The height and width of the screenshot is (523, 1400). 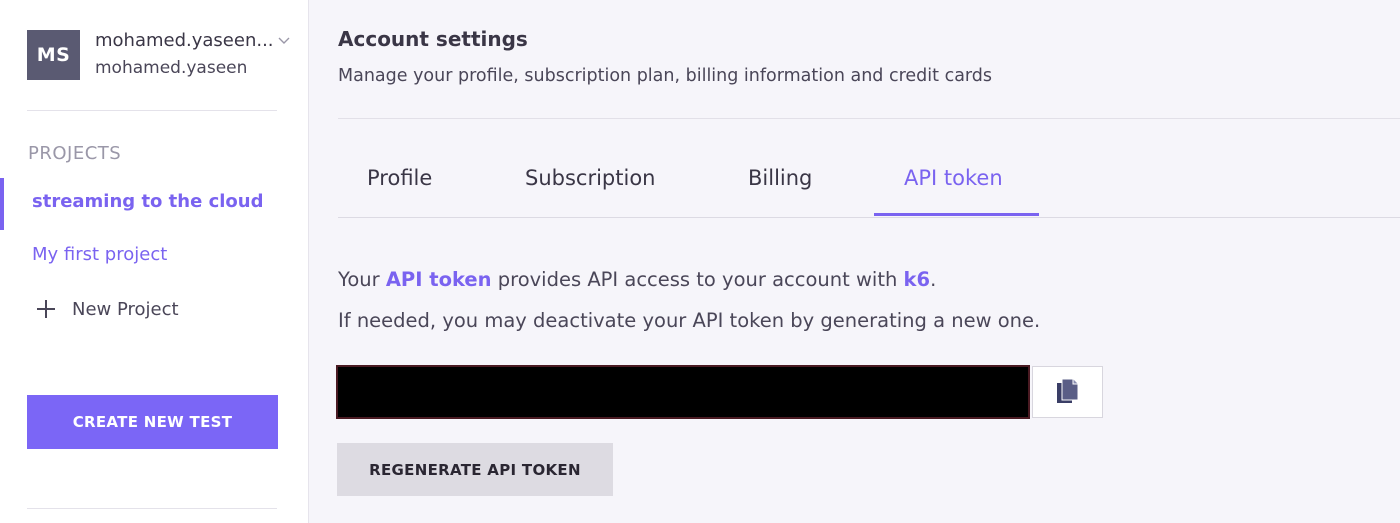 What do you see at coordinates (697, 279) in the screenshot?
I see `desc-middle: provides API access to your account with` at bounding box center [697, 279].